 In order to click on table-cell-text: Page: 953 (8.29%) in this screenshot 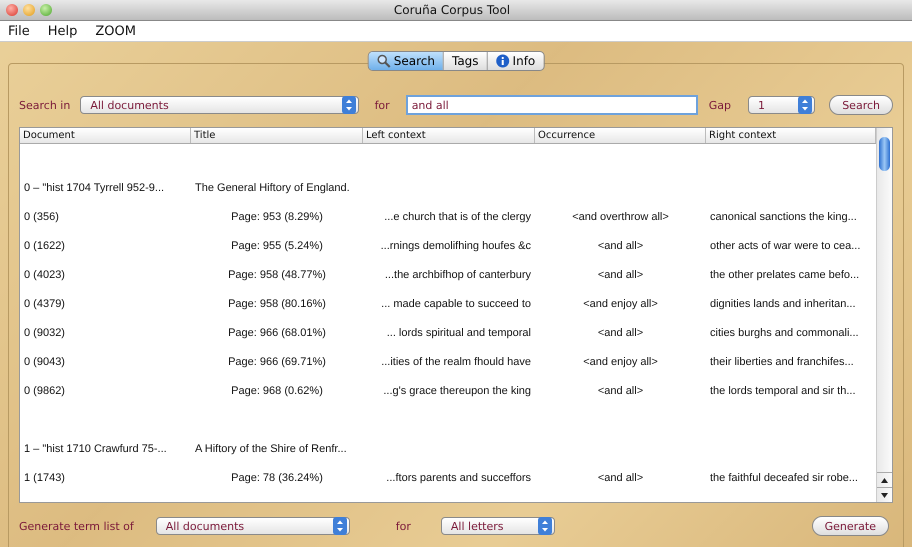, I will do `click(277, 216)`.